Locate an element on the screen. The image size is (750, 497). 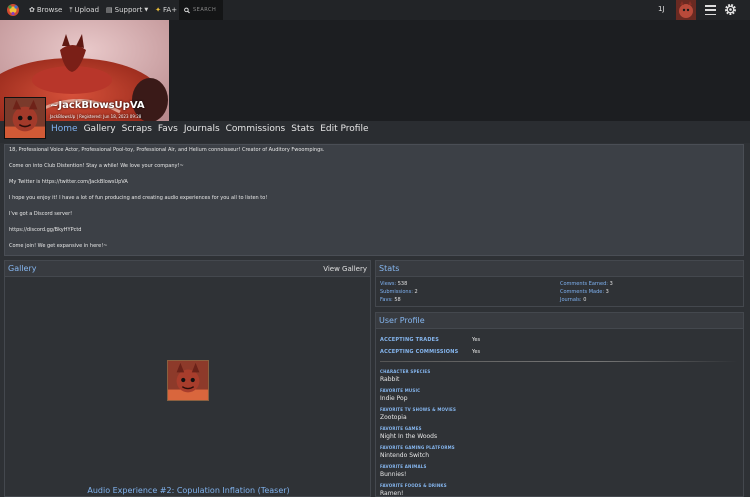
fav-games: FAVORITE GAMES Night In the Woods is located at coordinates (408, 433).